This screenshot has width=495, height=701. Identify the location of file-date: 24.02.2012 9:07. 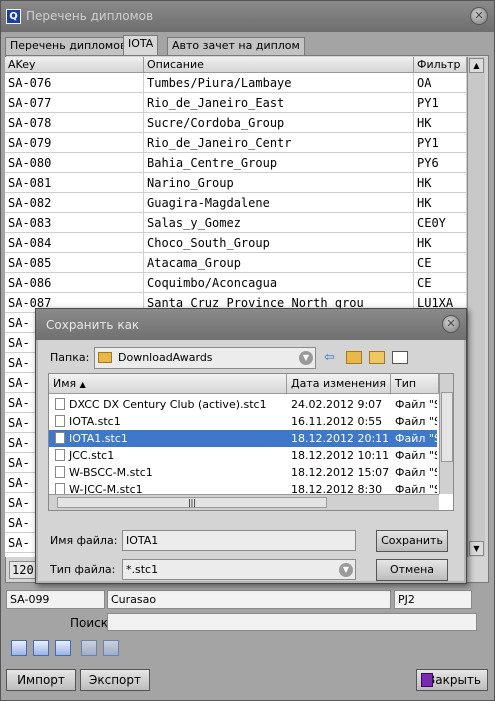
(337, 404).